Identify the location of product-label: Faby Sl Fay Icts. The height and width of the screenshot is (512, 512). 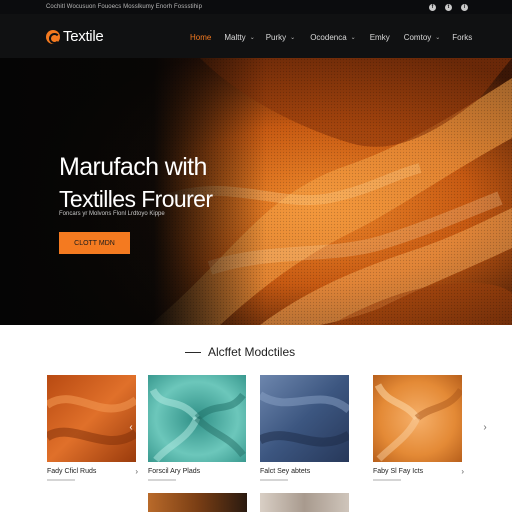
(398, 471).